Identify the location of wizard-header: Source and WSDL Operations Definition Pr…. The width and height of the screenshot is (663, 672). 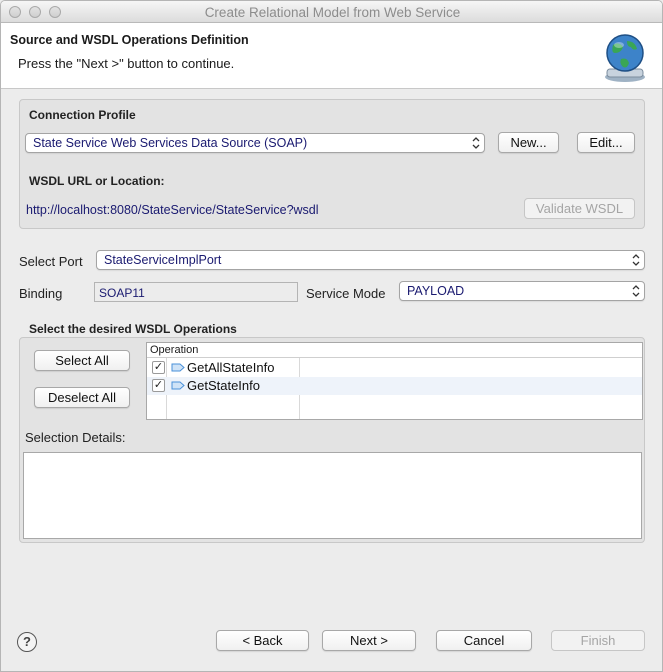
(331, 56).